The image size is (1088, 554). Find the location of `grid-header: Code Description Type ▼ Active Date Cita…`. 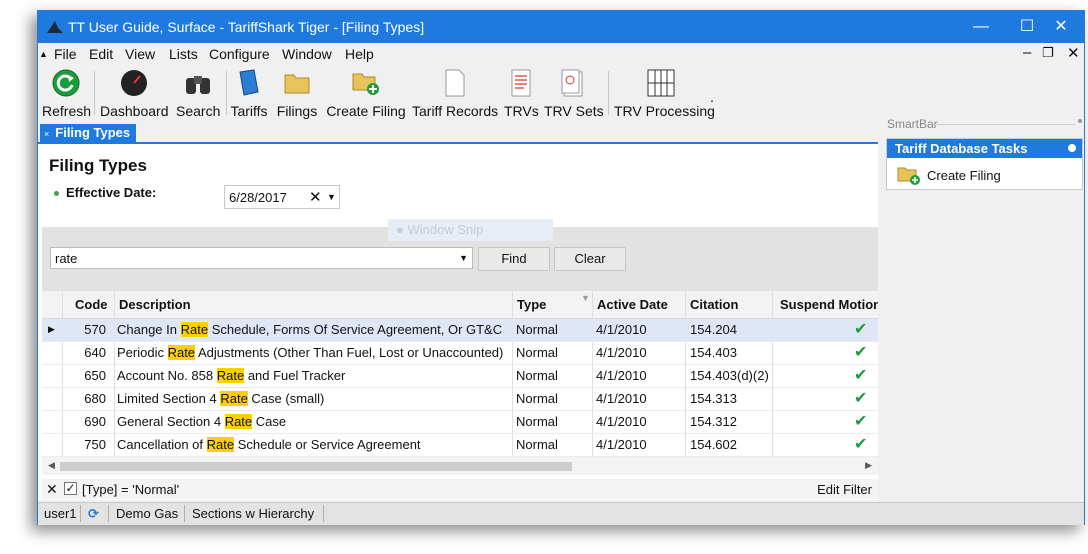

grid-header: Code Description Type ▼ Active Date Cita… is located at coordinates (460, 305).